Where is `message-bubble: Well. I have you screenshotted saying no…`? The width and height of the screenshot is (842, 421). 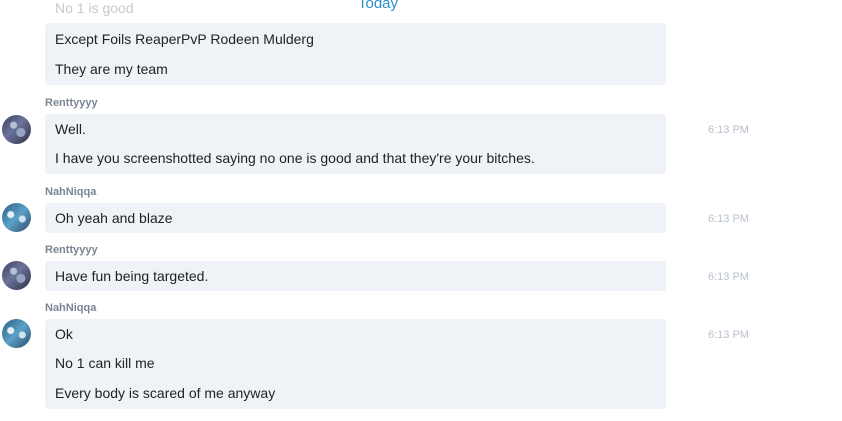
message-bubble: Well. I have you screenshotted saying no… is located at coordinates (355, 144).